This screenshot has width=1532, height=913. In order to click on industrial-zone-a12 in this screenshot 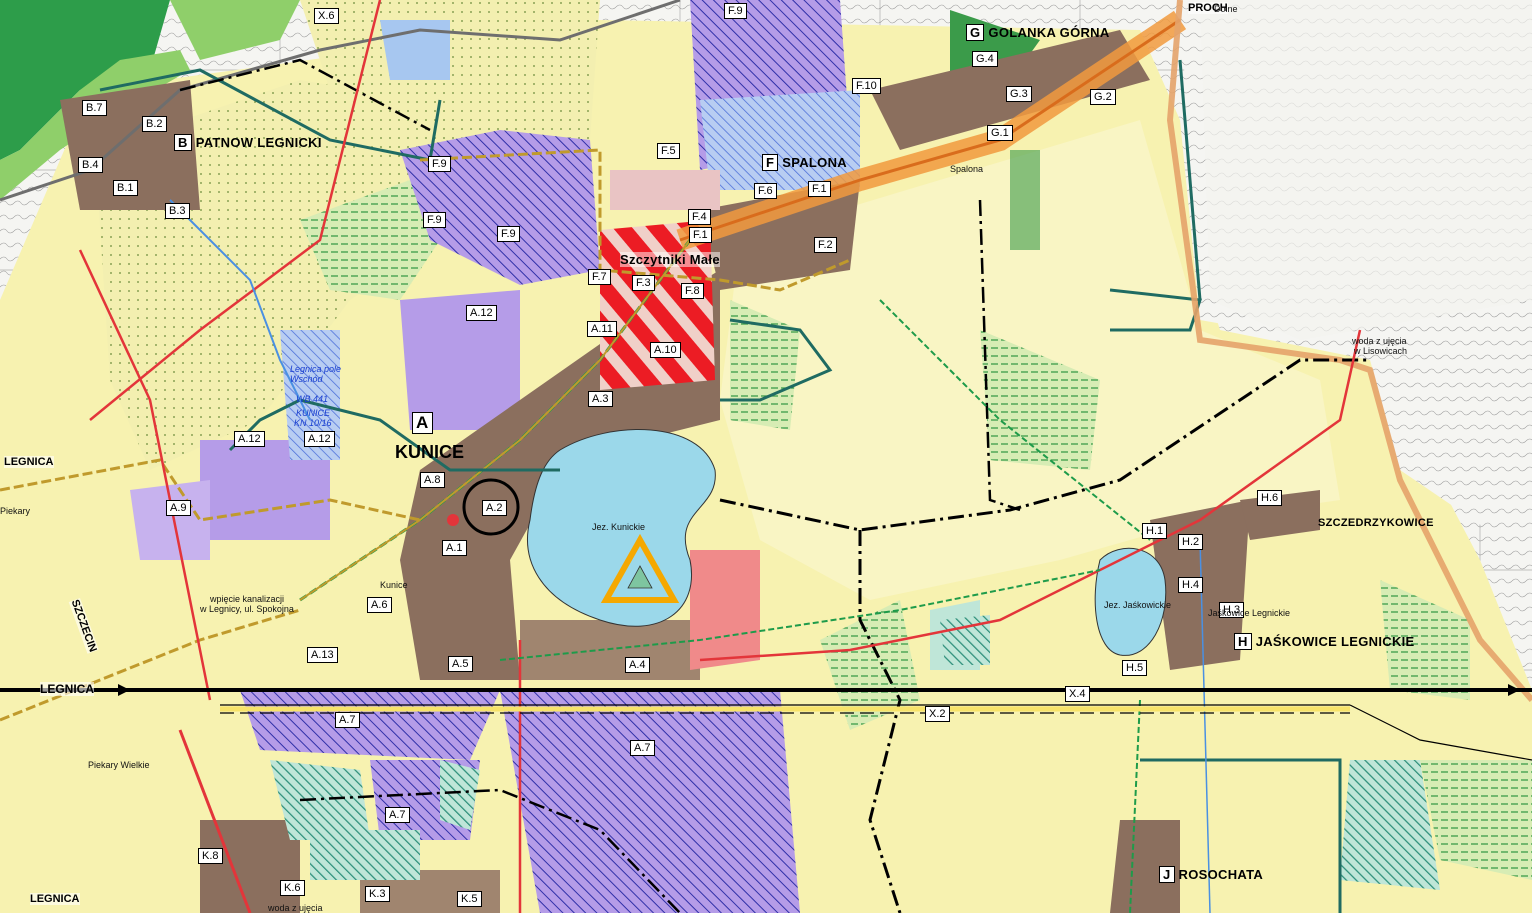, I will do `click(460, 360)`.